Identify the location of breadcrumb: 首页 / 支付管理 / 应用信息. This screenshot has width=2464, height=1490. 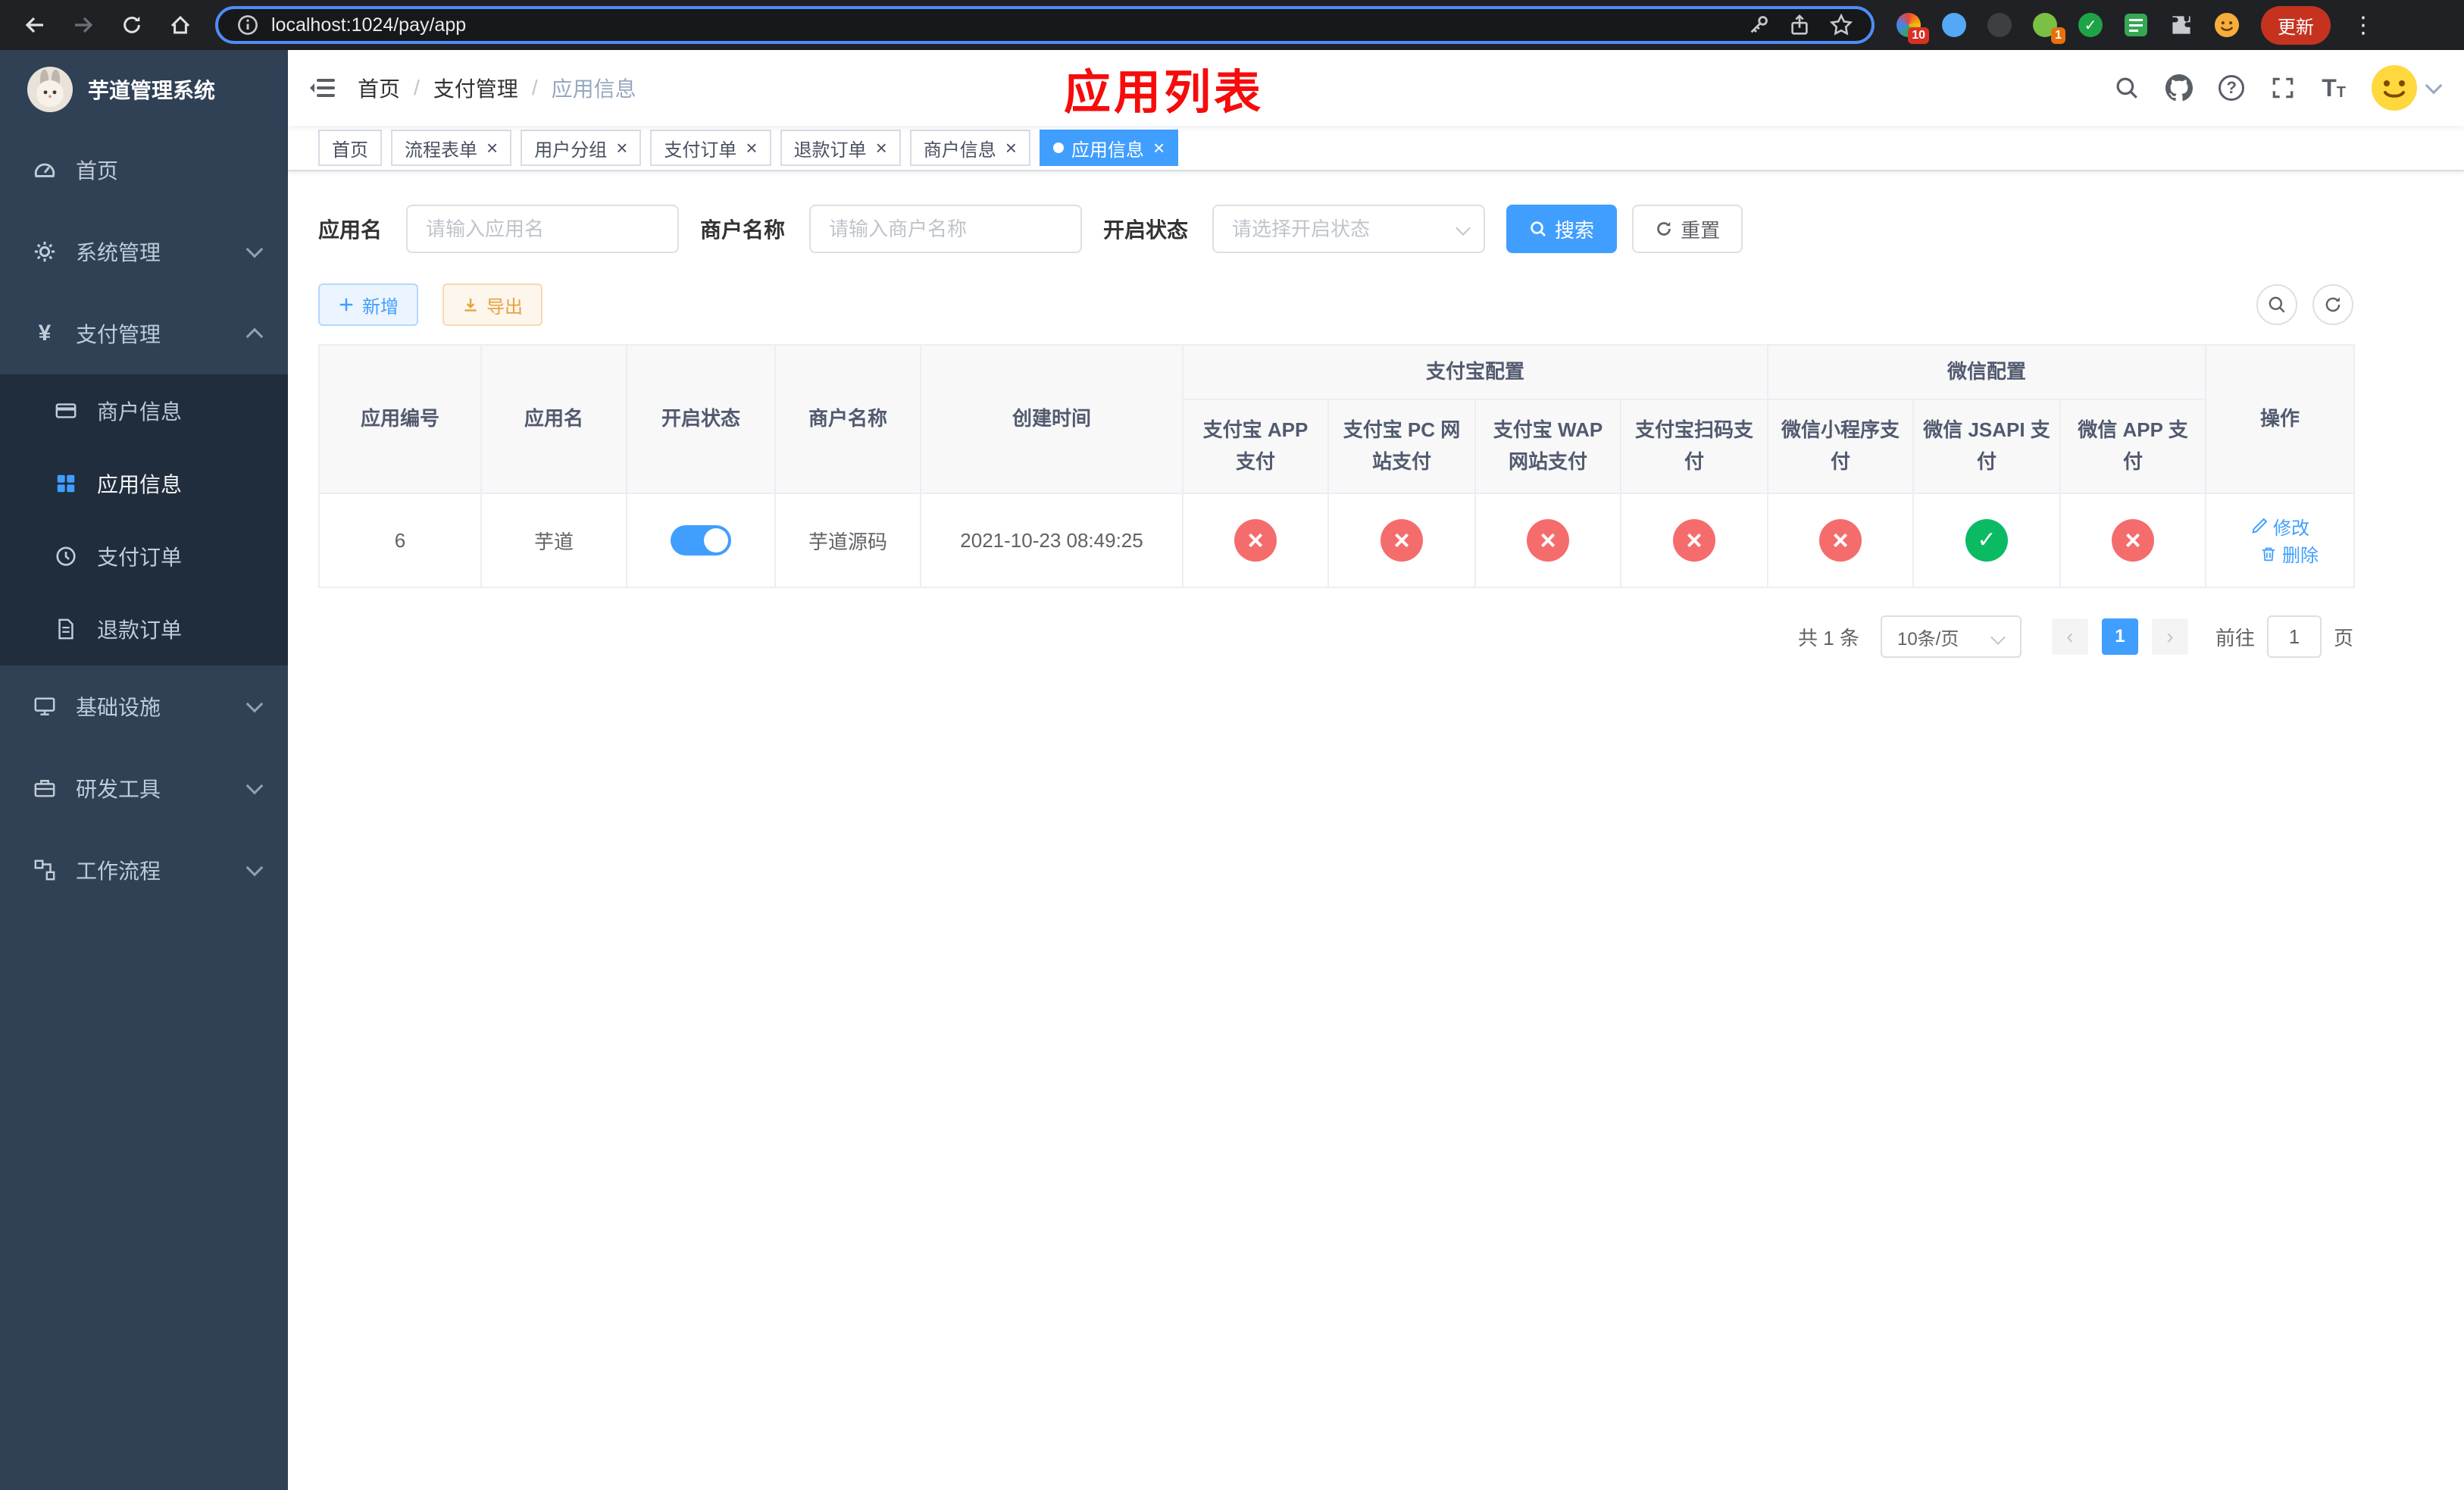
(497, 88).